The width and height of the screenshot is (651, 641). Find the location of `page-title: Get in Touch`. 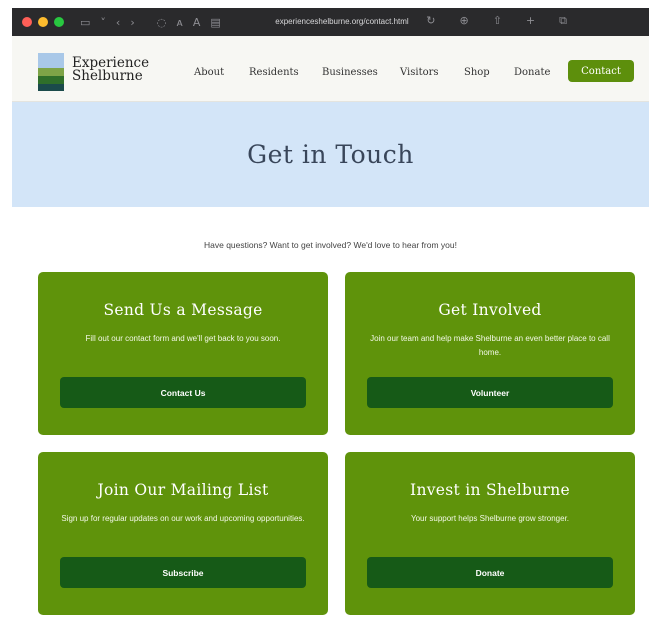

page-title: Get in Touch is located at coordinates (330, 154).